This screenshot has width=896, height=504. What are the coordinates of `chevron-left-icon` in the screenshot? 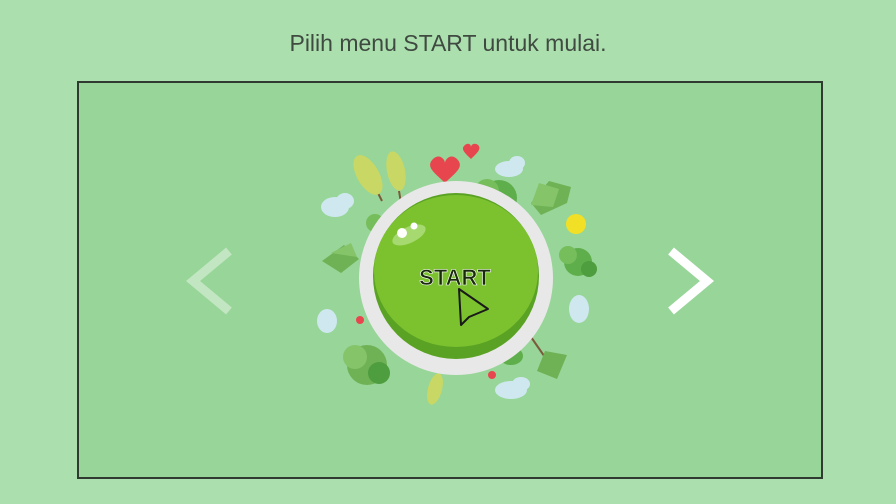 It's located at (209, 281).